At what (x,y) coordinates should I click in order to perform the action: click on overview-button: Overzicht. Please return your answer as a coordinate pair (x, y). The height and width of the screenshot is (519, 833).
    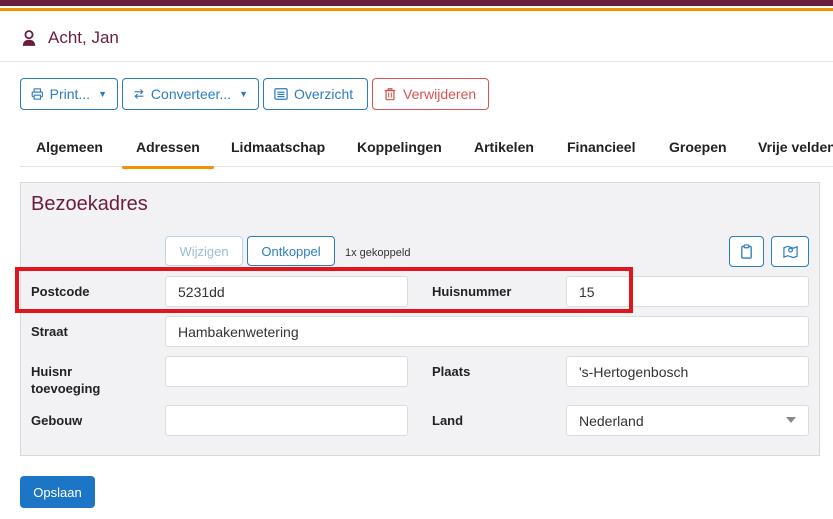
    Looking at the image, I should click on (315, 94).